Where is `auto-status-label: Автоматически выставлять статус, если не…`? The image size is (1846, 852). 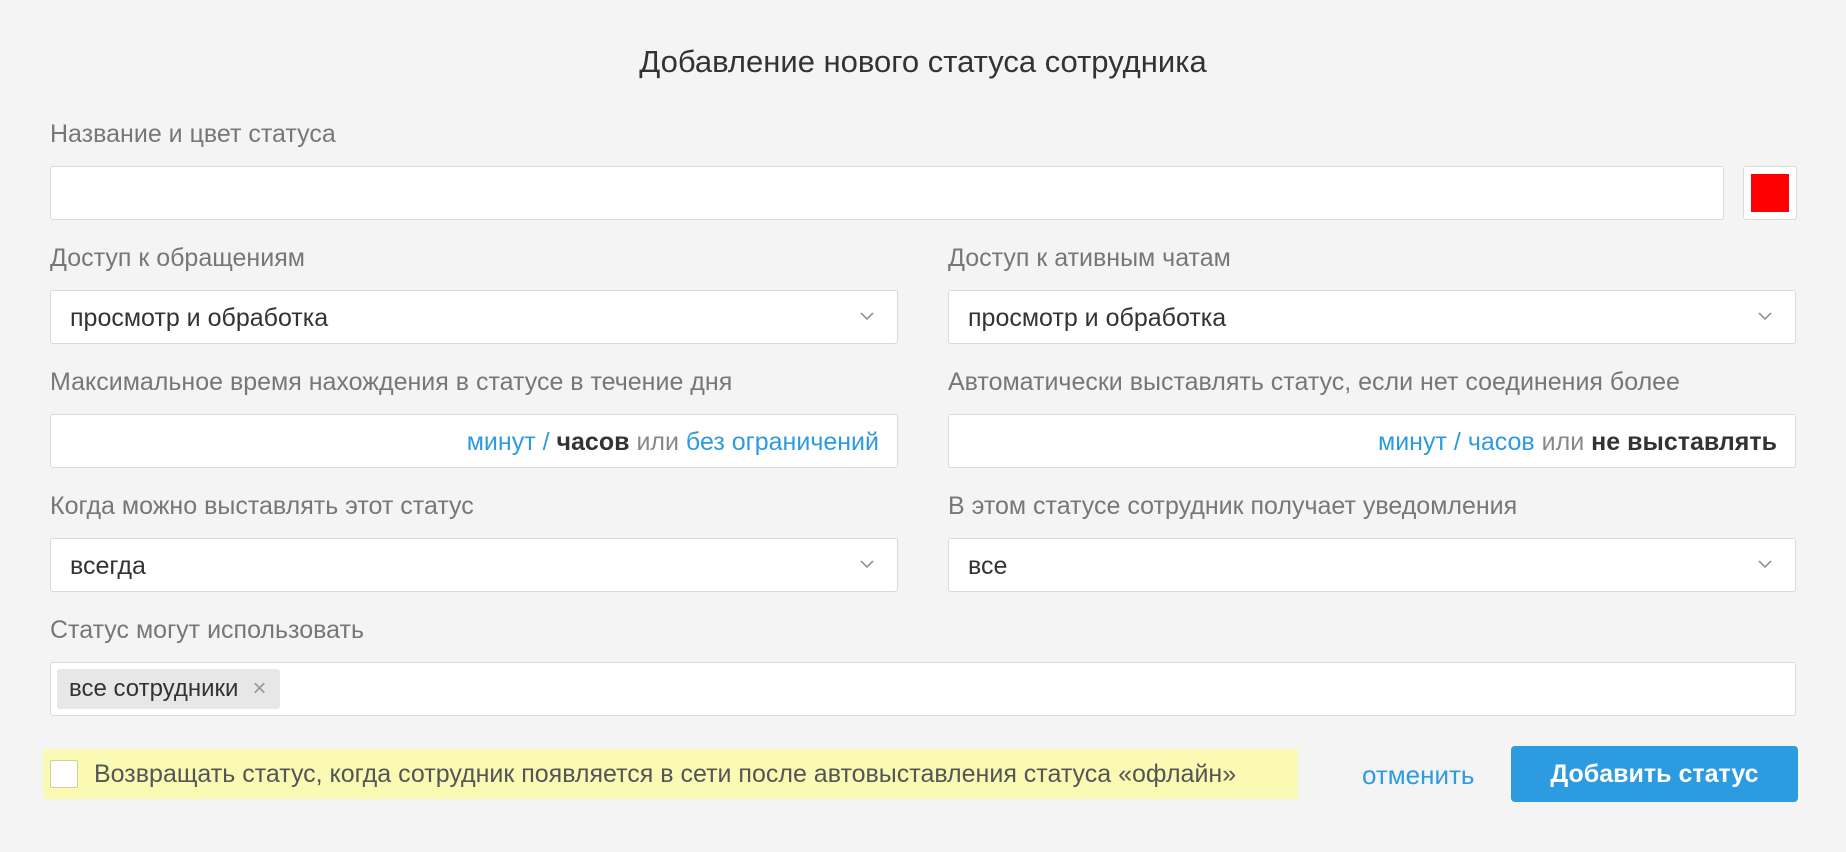 auto-status-label: Автоматически выставлять статус, если не… is located at coordinates (1314, 382).